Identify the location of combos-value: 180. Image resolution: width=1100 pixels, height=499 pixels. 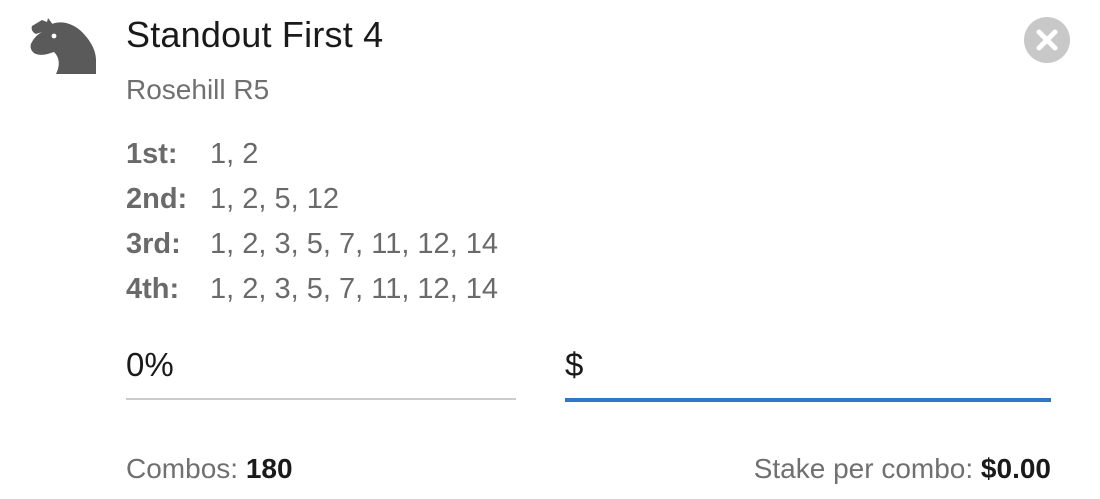
(269, 468).